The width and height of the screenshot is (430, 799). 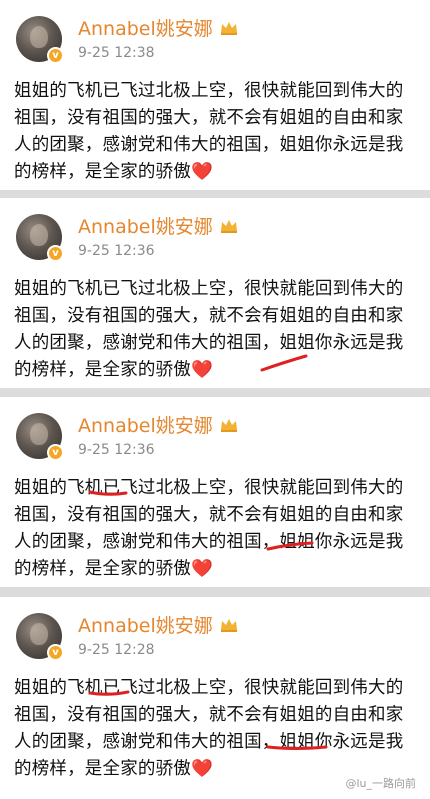 I want to click on watermark: @lu_一路向前, so click(x=380, y=783).